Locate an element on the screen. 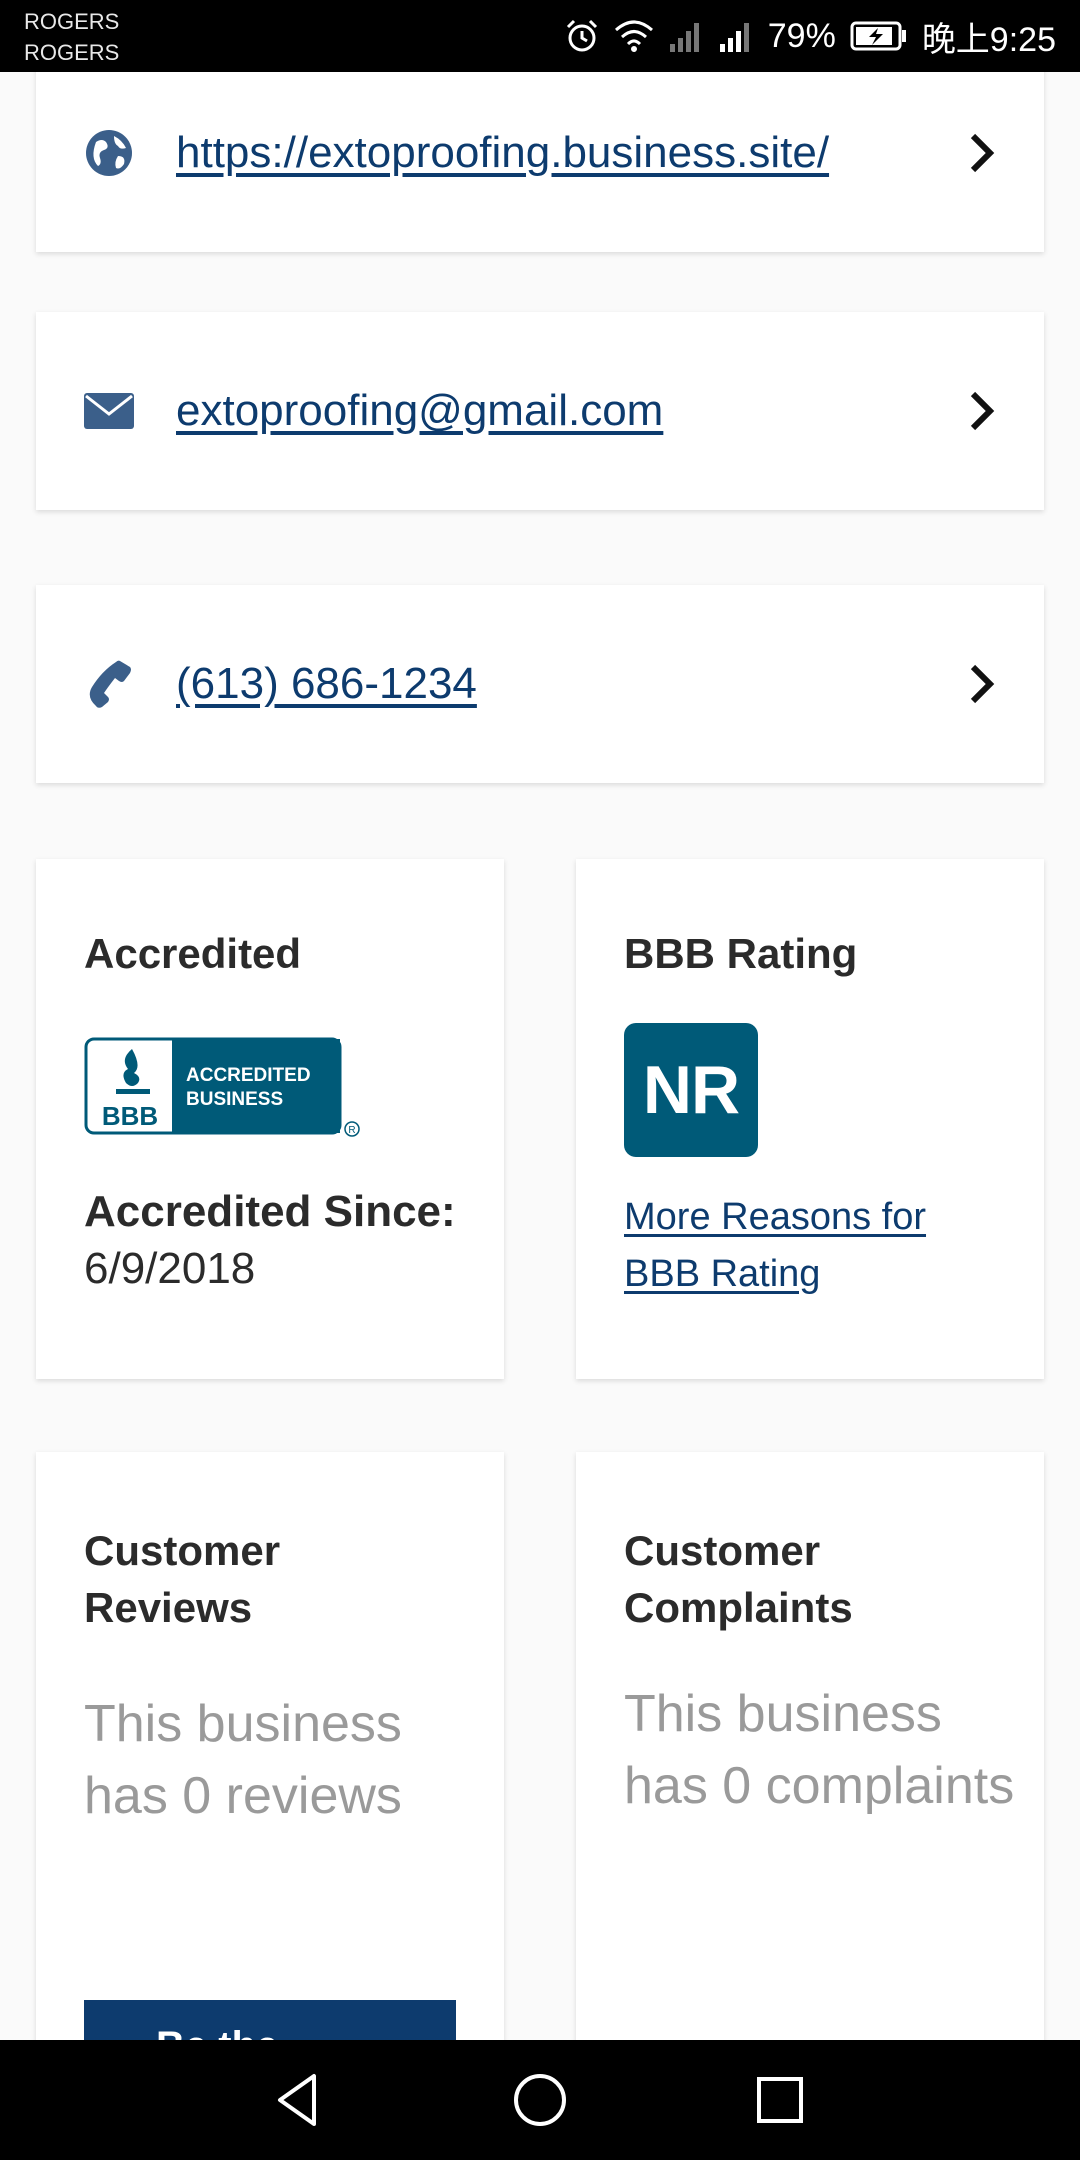 The image size is (1080, 2160). home-icon is located at coordinates (540, 2100).